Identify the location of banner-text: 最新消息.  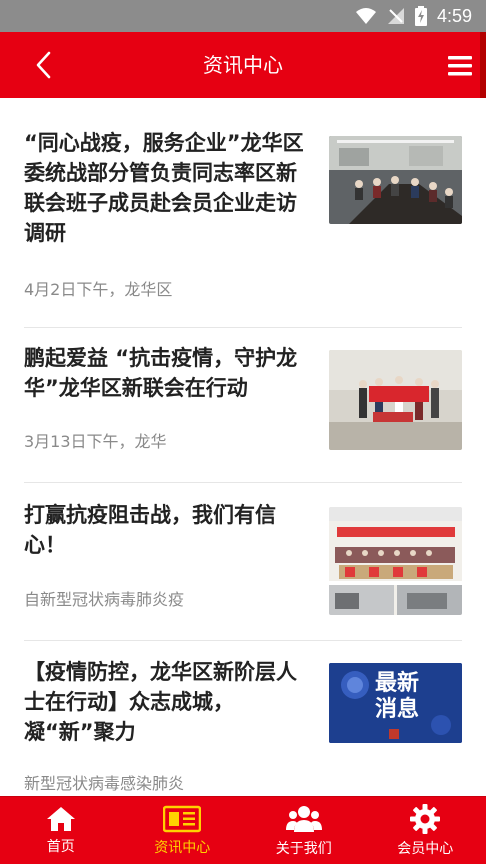
(396, 696).